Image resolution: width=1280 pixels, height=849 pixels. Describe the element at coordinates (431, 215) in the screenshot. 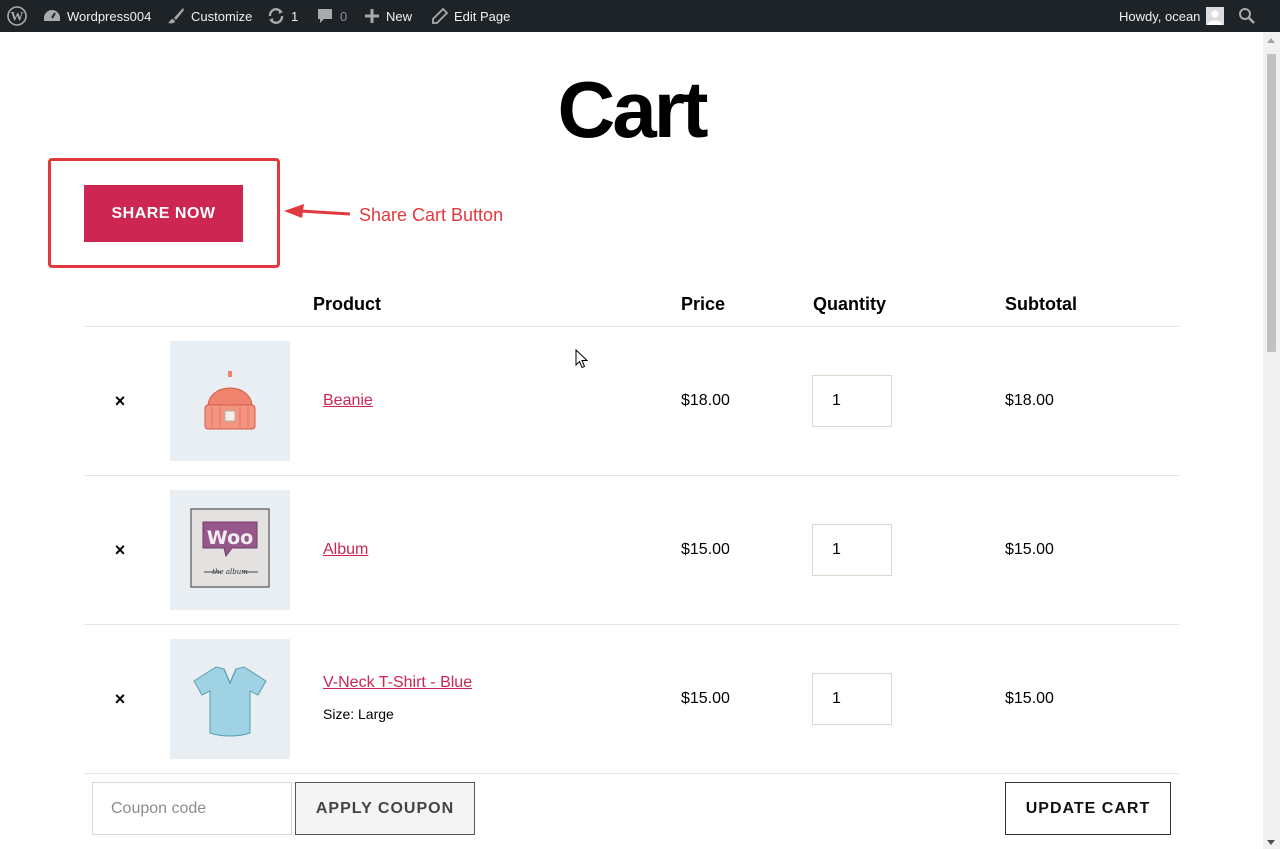

I see `annotation-label: Share Cart Button` at that location.